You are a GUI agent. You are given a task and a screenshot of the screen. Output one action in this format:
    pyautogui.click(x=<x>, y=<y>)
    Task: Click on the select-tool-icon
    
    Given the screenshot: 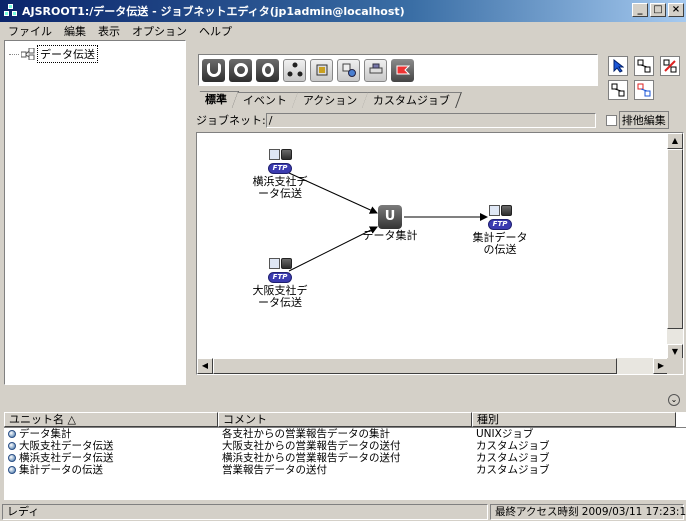 What is the action you would take?
    pyautogui.click(x=618, y=66)
    